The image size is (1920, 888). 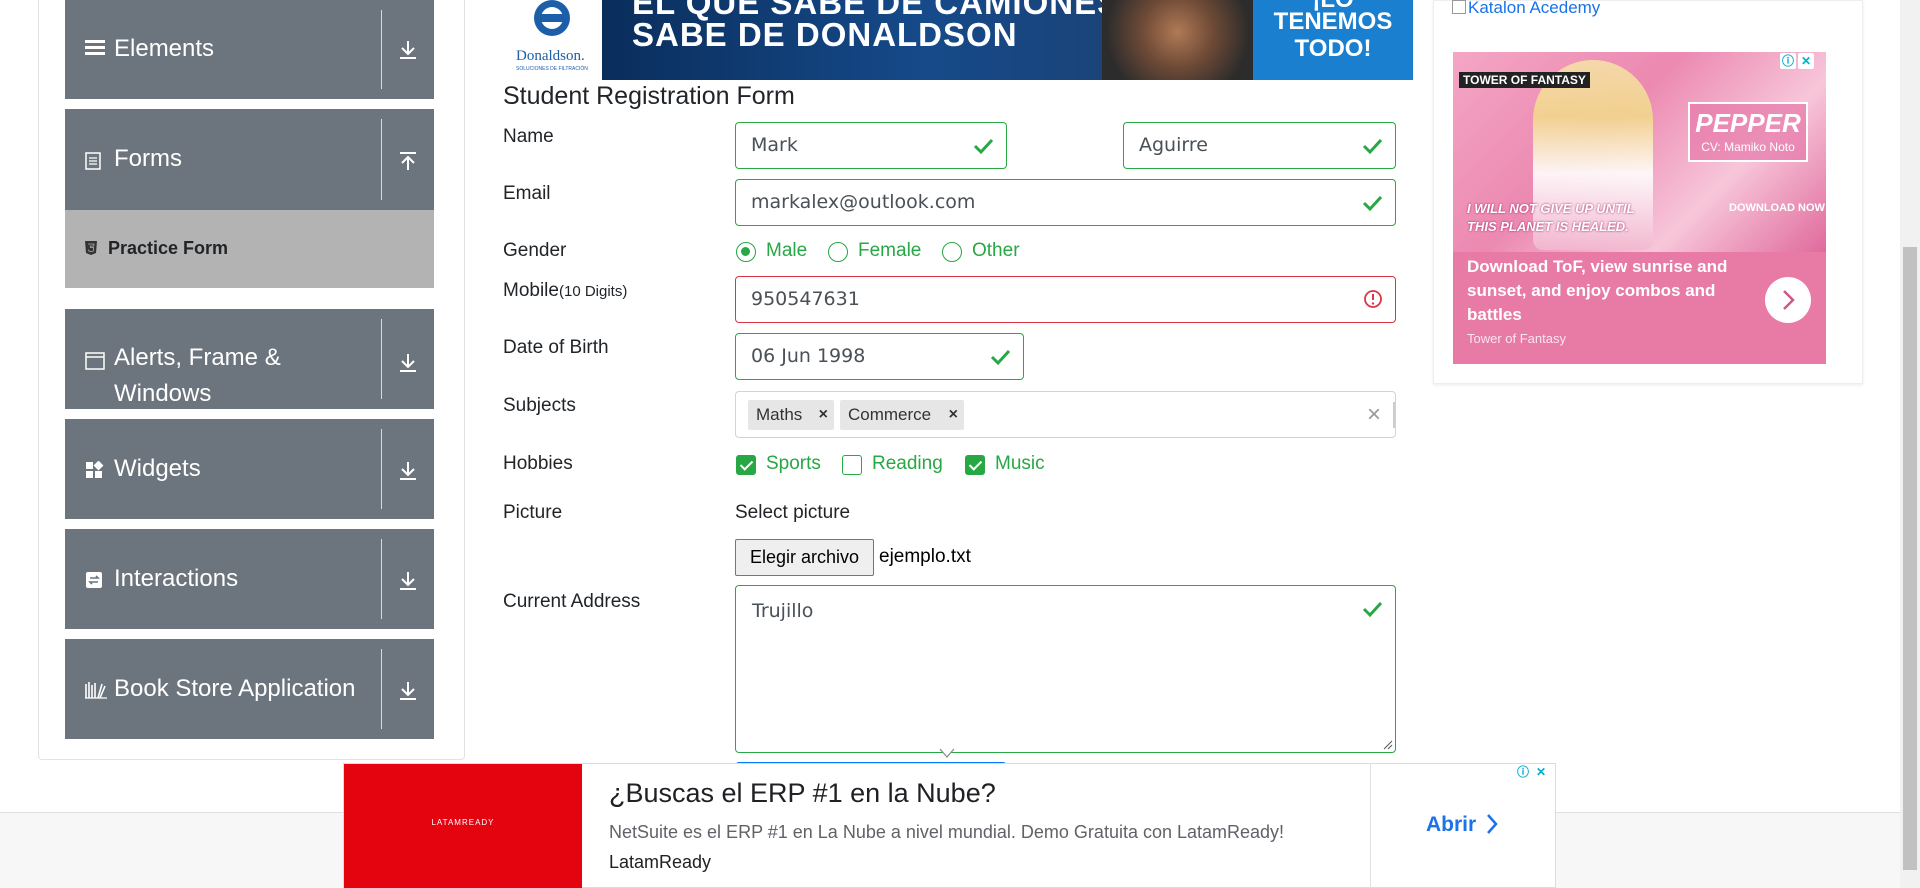 What do you see at coordinates (249, 49) in the screenshot?
I see `sidebar-group-elements: Elements` at bounding box center [249, 49].